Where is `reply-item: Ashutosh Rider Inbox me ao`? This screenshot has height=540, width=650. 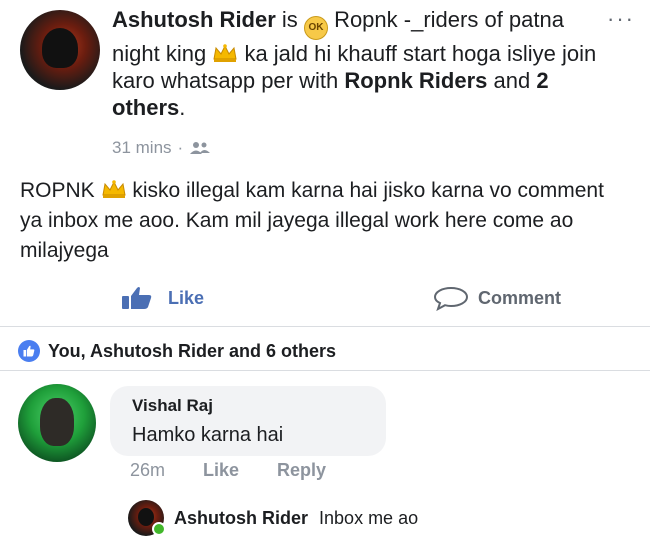
reply-item: Ashutosh Rider Inbox me ao is located at coordinates (378, 518).